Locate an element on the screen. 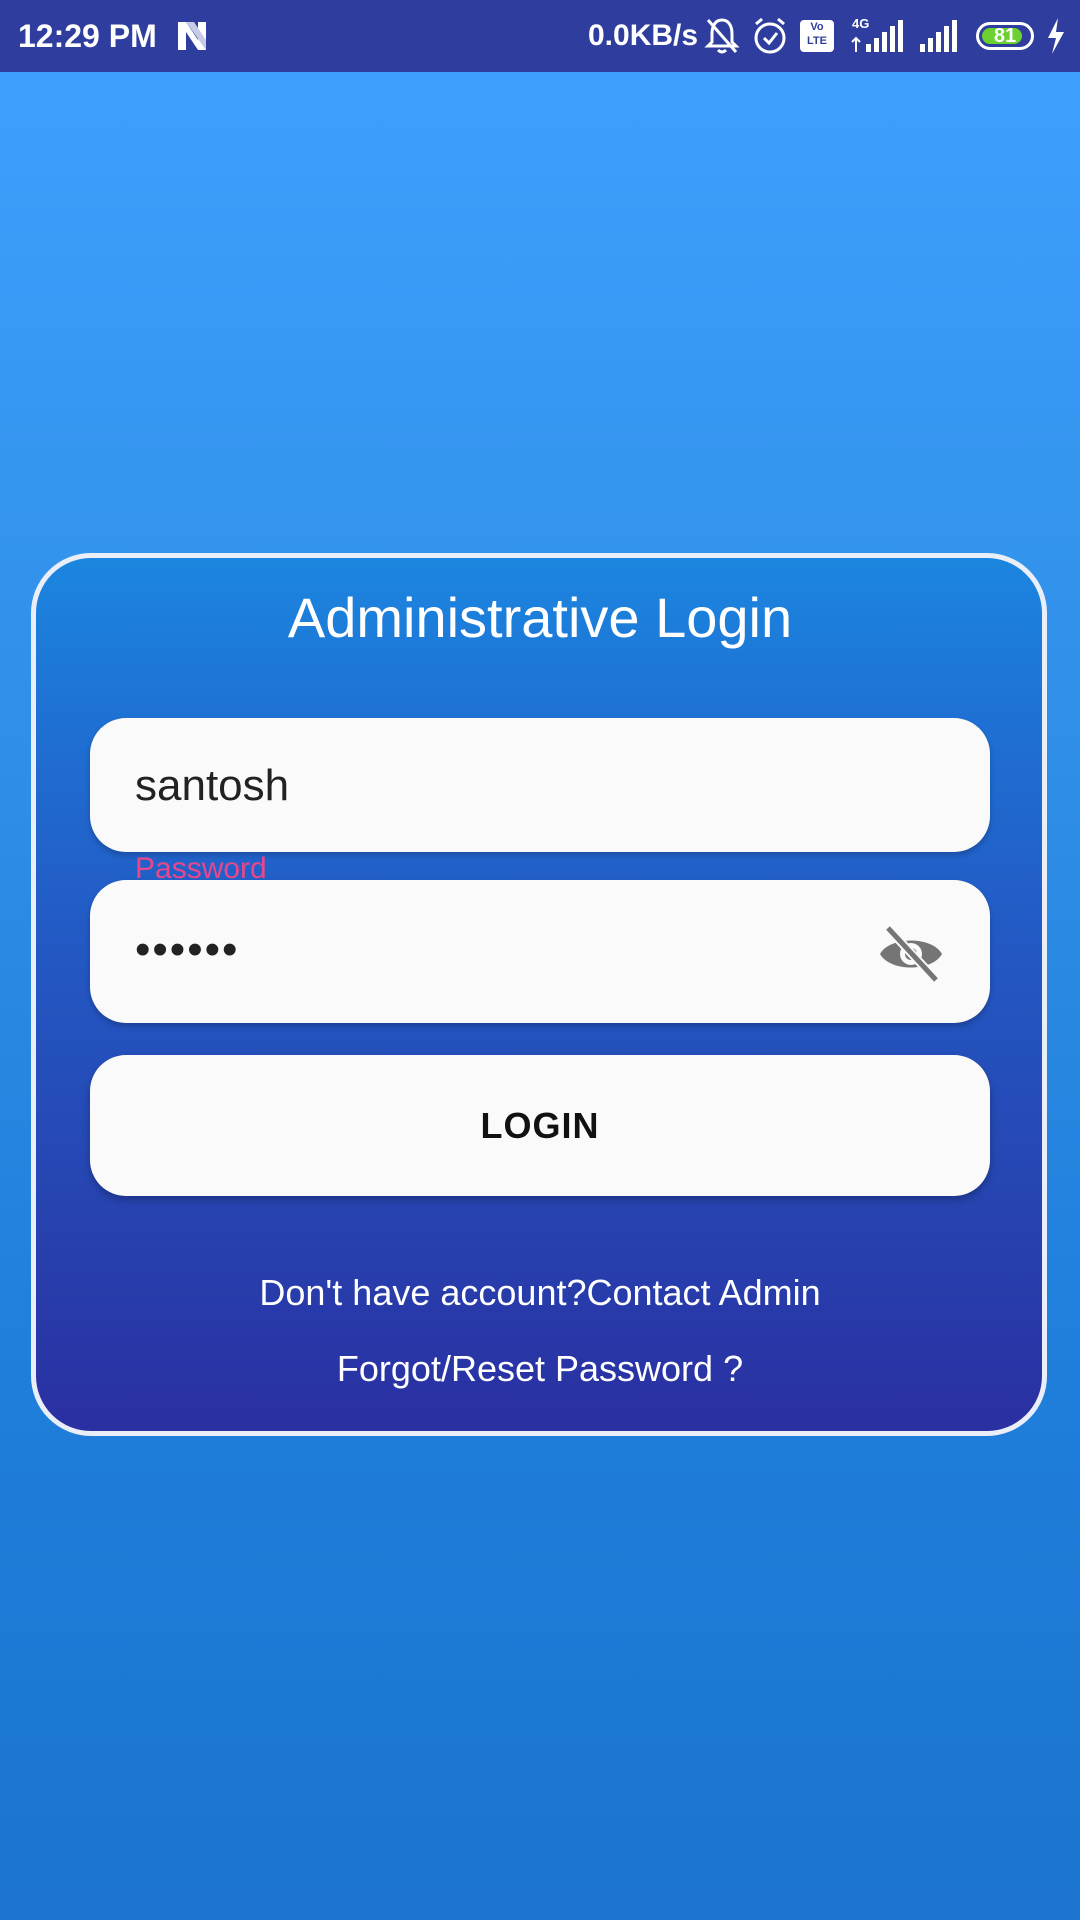 This screenshot has width=1080, height=1920. username-value: santosh is located at coordinates (212, 785).